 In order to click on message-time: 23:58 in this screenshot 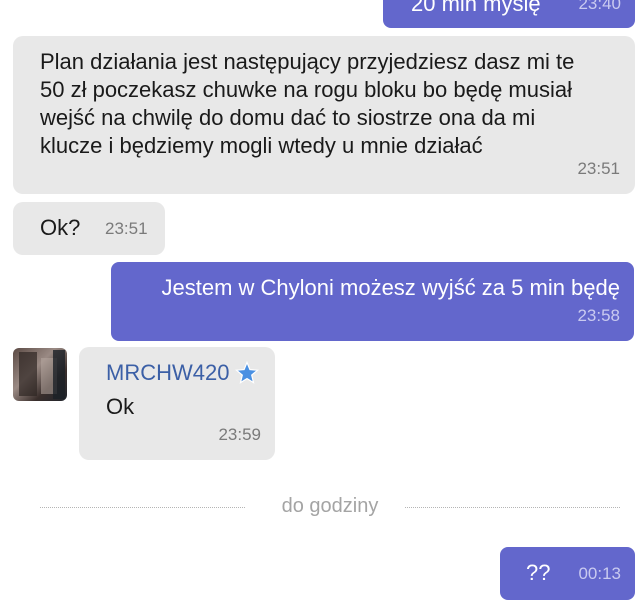, I will do `click(598, 315)`.